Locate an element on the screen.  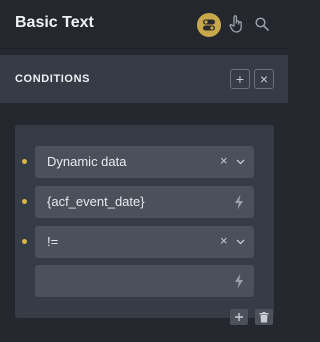
close-conditions-button: × is located at coordinates (264, 79).